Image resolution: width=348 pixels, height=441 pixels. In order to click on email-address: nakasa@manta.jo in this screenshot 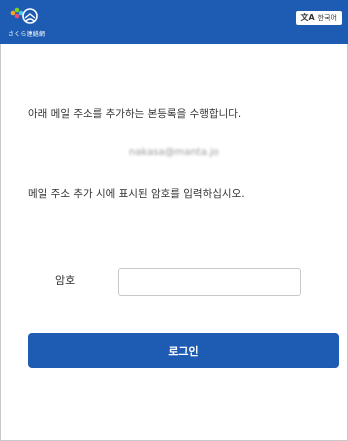, I will do `click(174, 152)`.